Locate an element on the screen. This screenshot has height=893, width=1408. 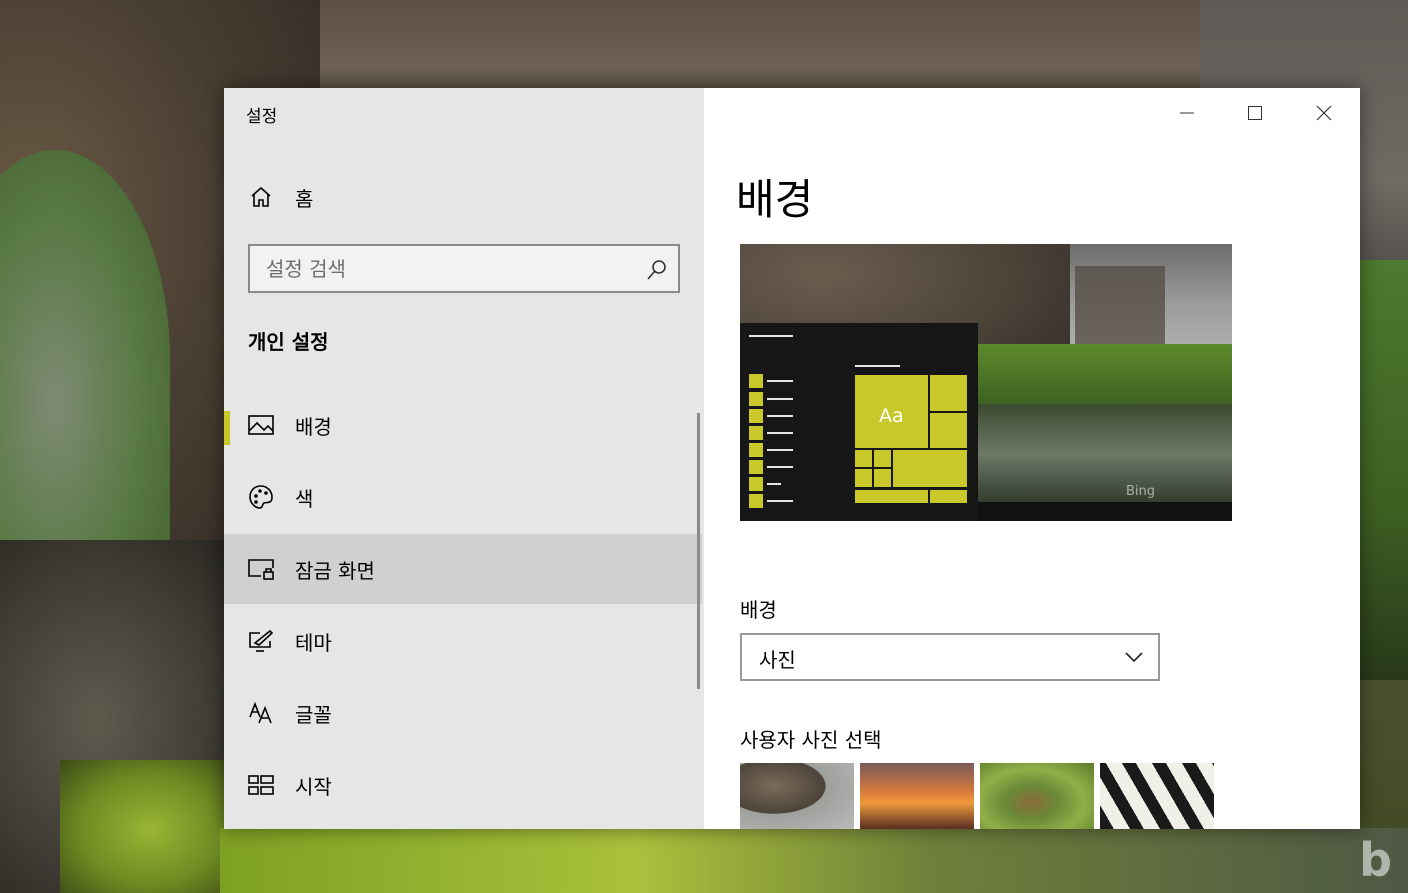
nav-colors: 색 is located at coordinates (463, 497).